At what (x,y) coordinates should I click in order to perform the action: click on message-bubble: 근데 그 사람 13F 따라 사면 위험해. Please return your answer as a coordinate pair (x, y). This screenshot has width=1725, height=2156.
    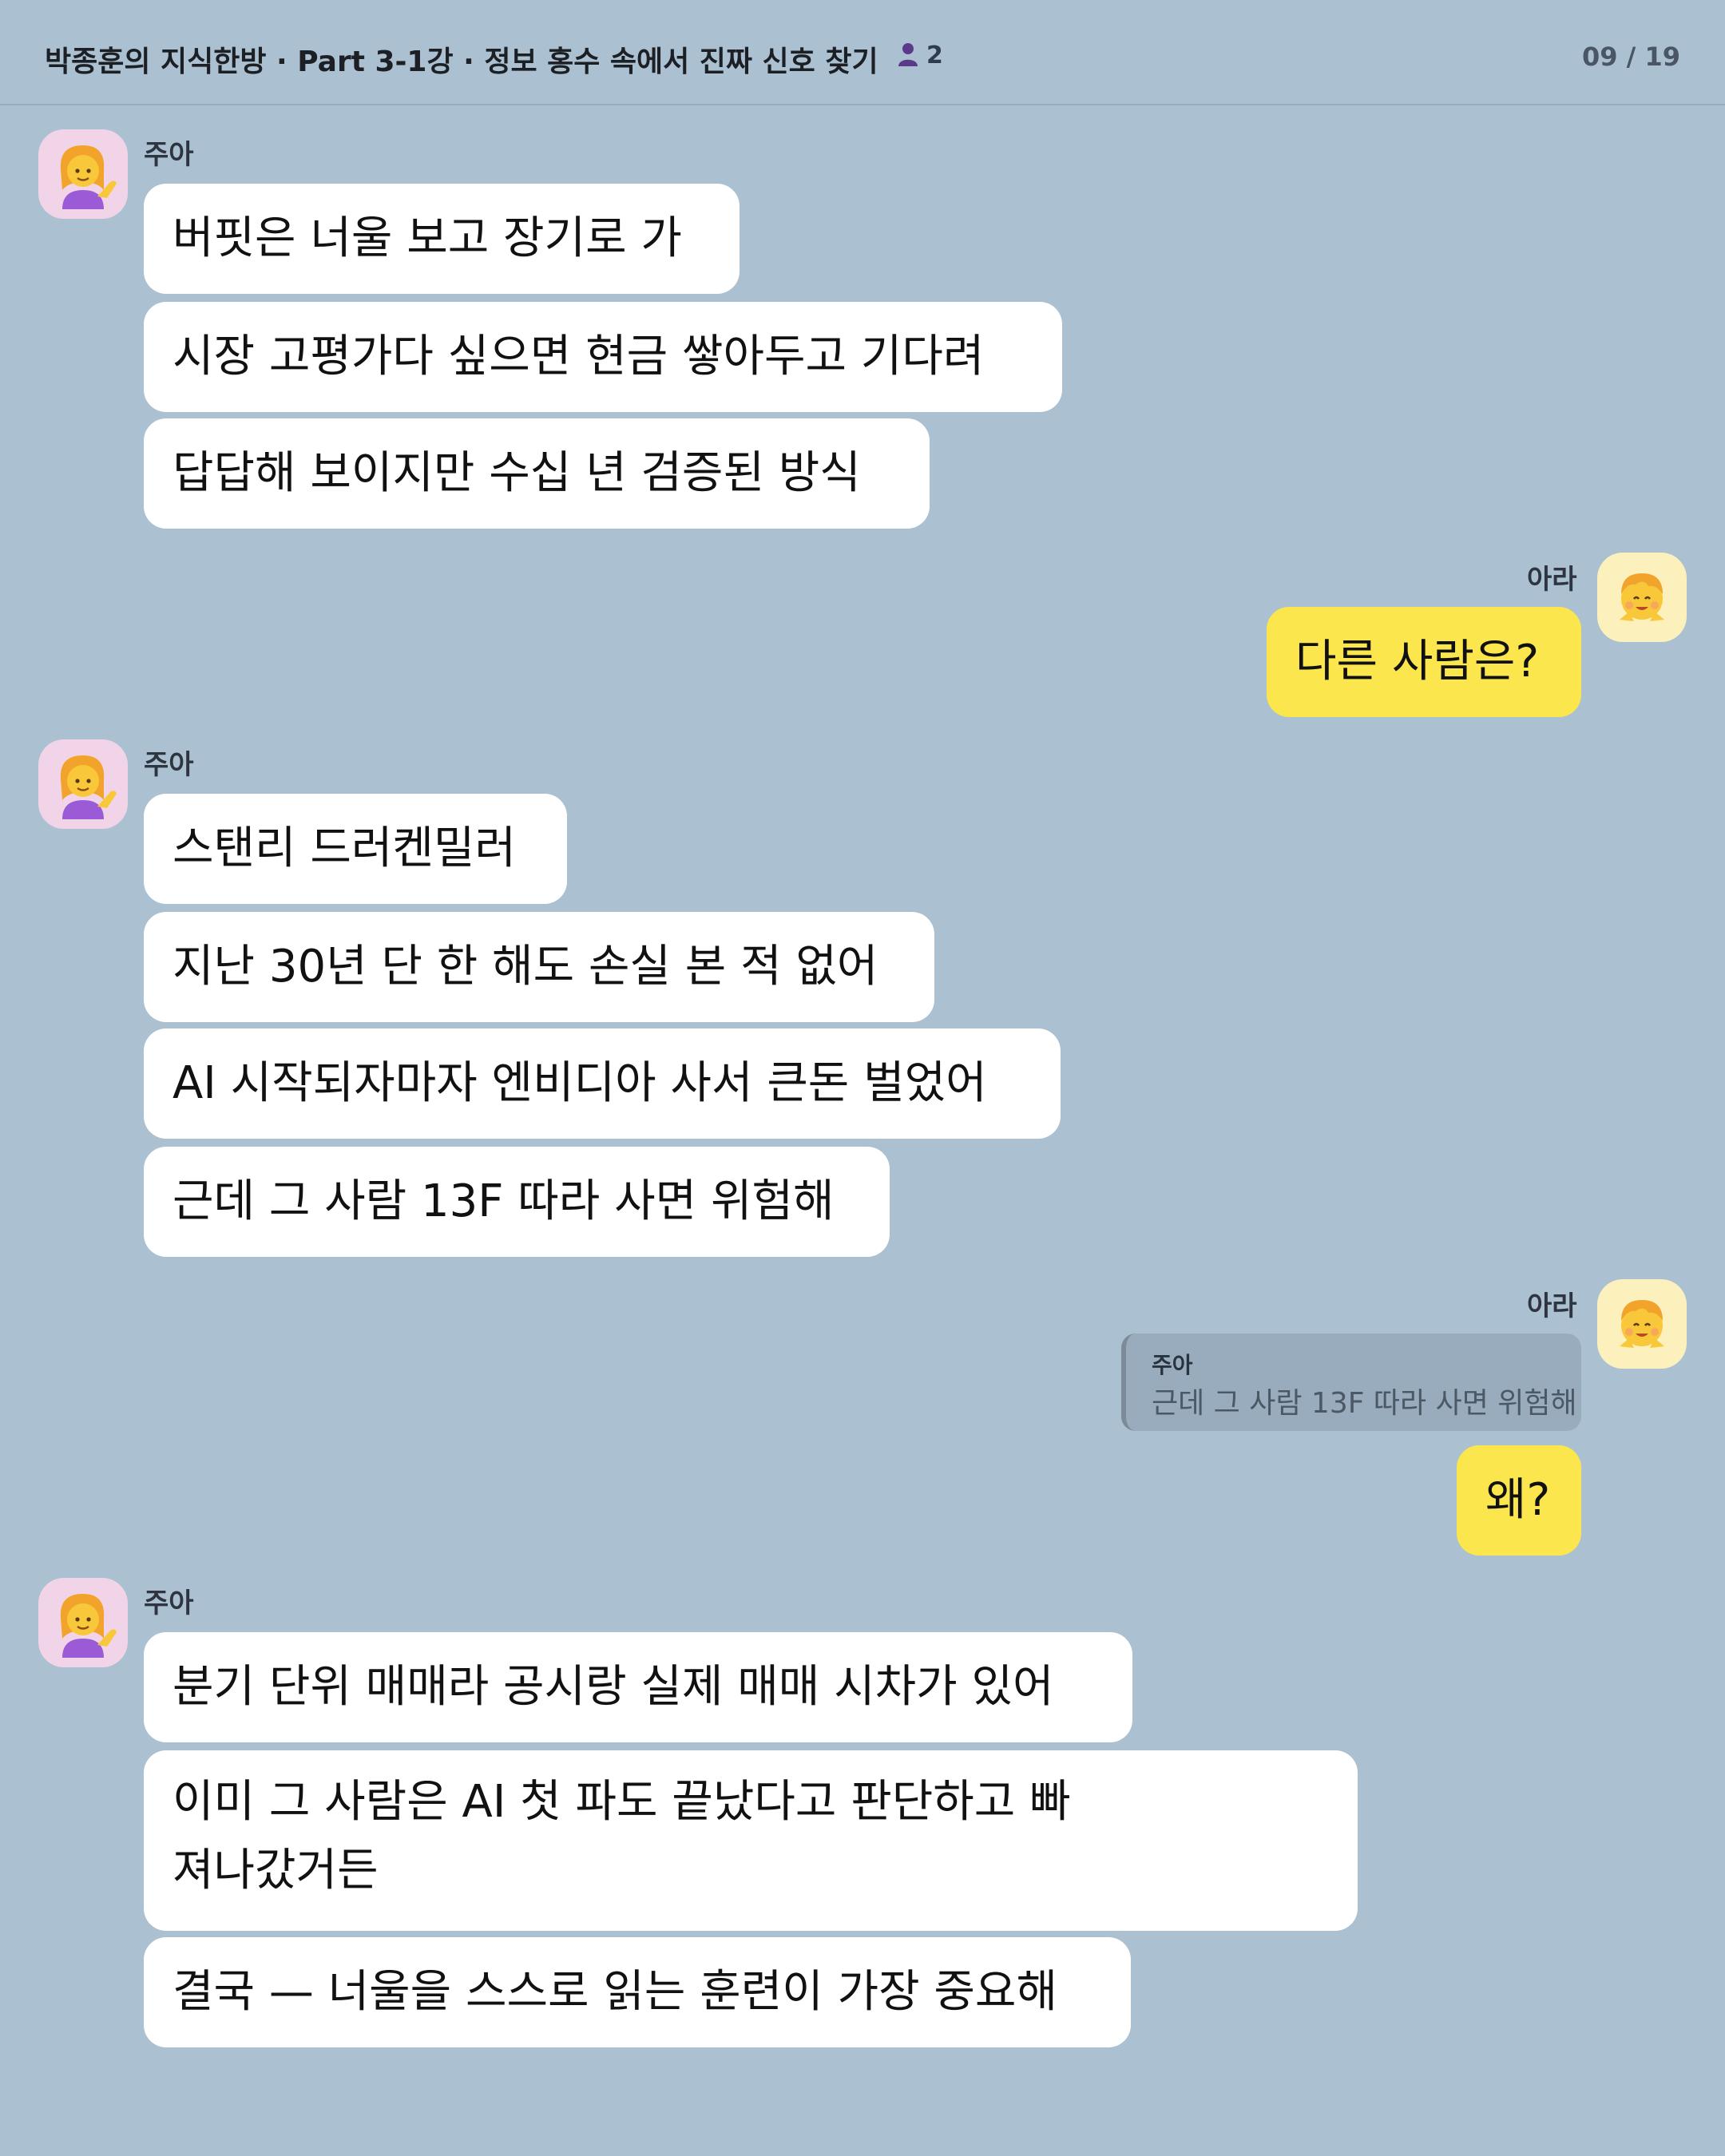
    Looking at the image, I should click on (517, 1202).